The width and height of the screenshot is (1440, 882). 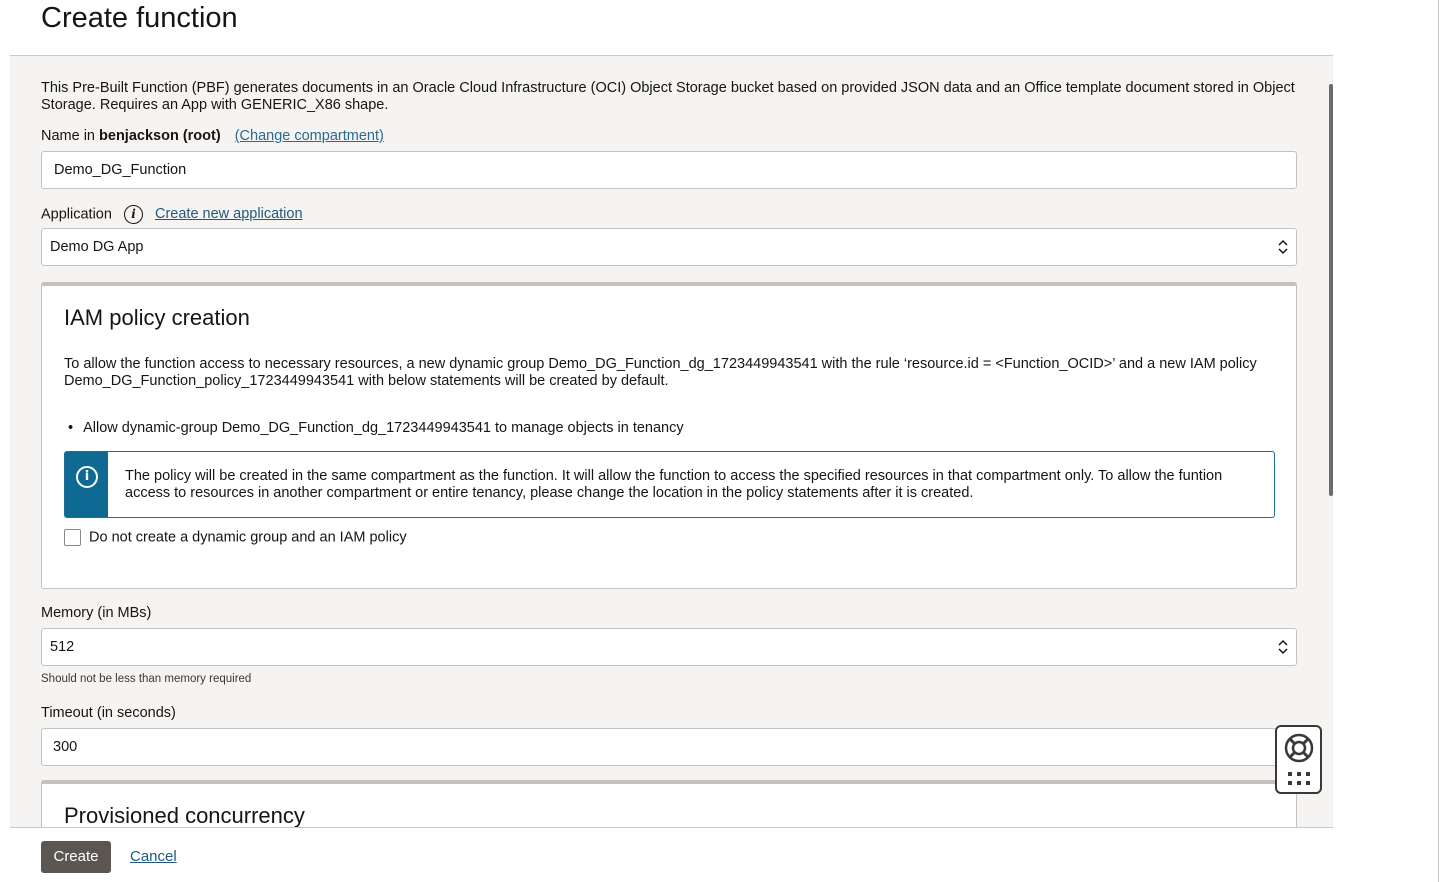 What do you see at coordinates (120, 170) in the screenshot?
I see `function-name-value: Demo_DG_Function` at bounding box center [120, 170].